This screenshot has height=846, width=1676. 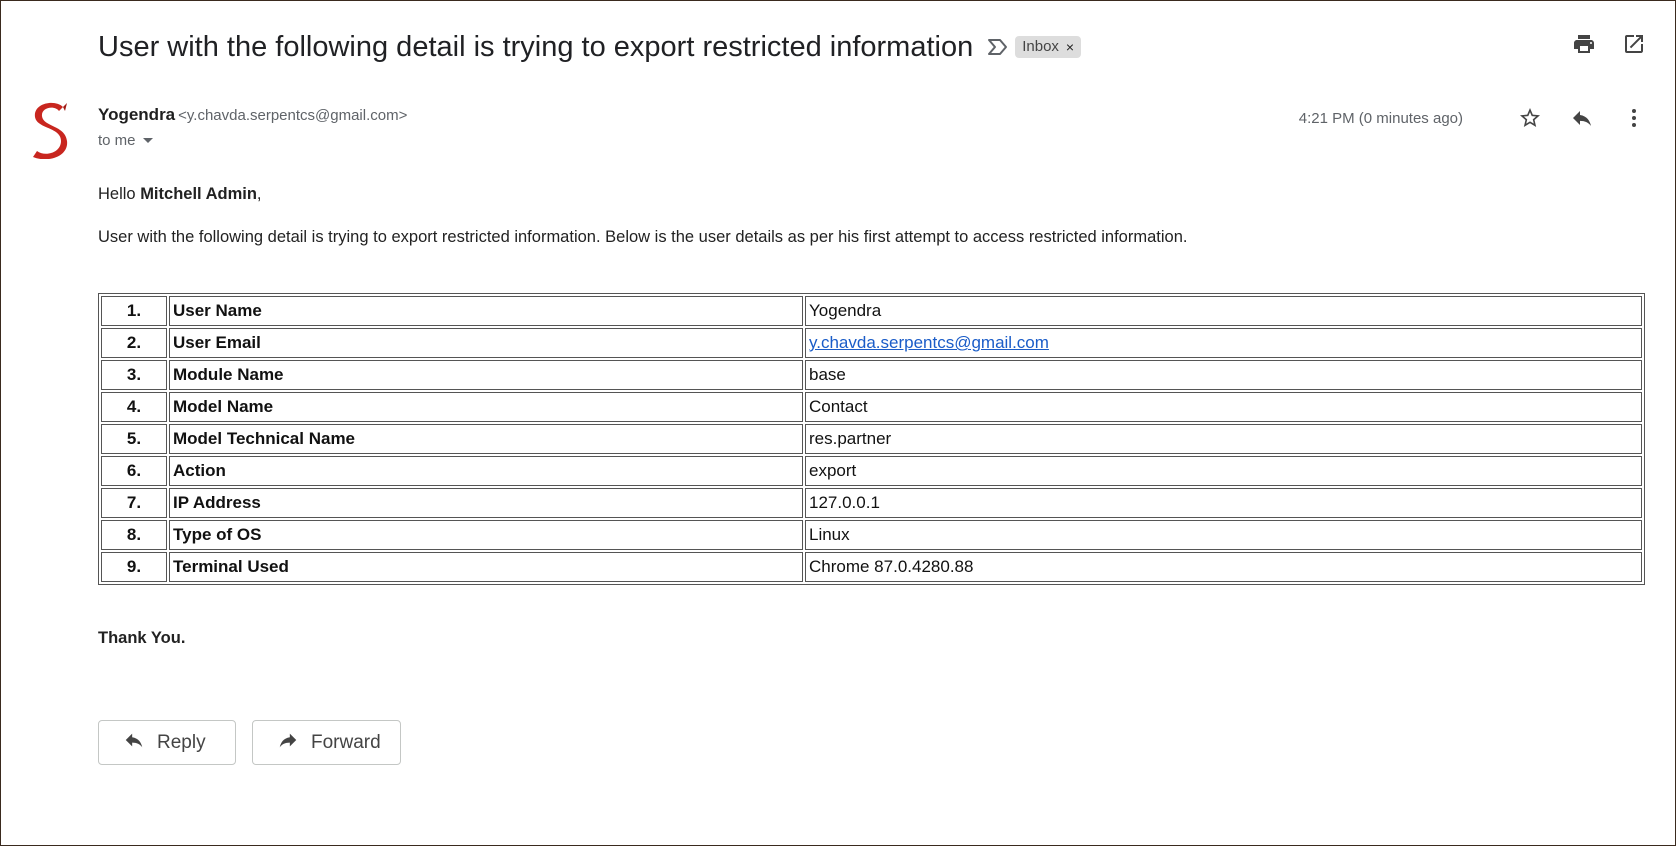 What do you see at coordinates (486, 407) in the screenshot?
I see `field-name: Model Name` at bounding box center [486, 407].